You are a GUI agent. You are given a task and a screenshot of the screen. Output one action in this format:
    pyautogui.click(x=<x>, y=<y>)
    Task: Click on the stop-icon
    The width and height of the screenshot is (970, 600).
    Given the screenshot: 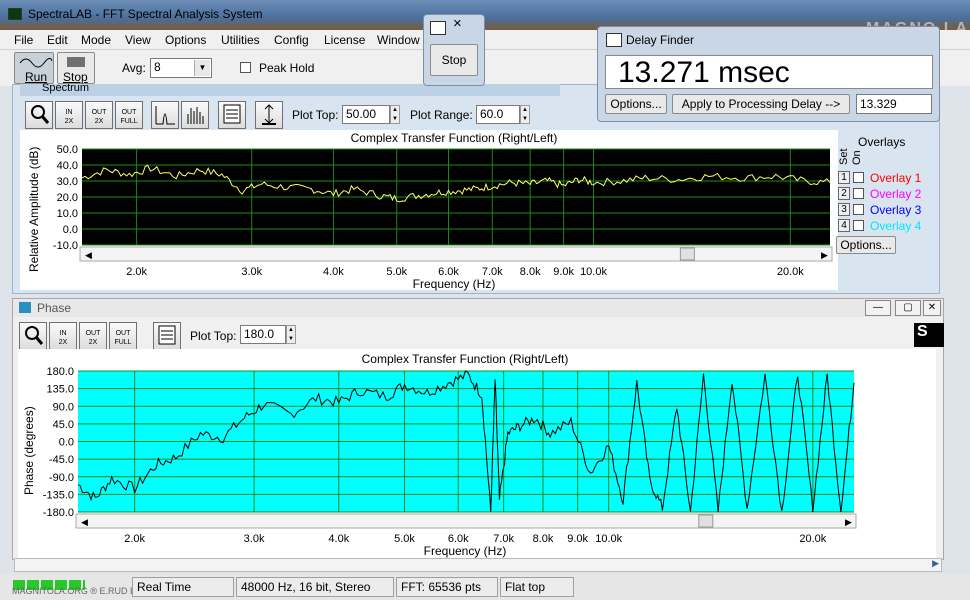 What is the action you would take?
    pyautogui.click(x=76, y=62)
    